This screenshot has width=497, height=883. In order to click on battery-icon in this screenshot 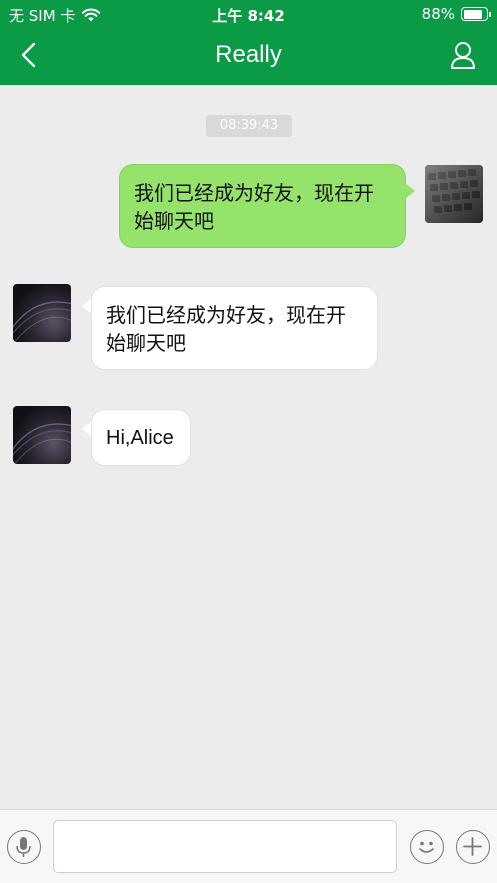, I will do `click(476, 14)`.